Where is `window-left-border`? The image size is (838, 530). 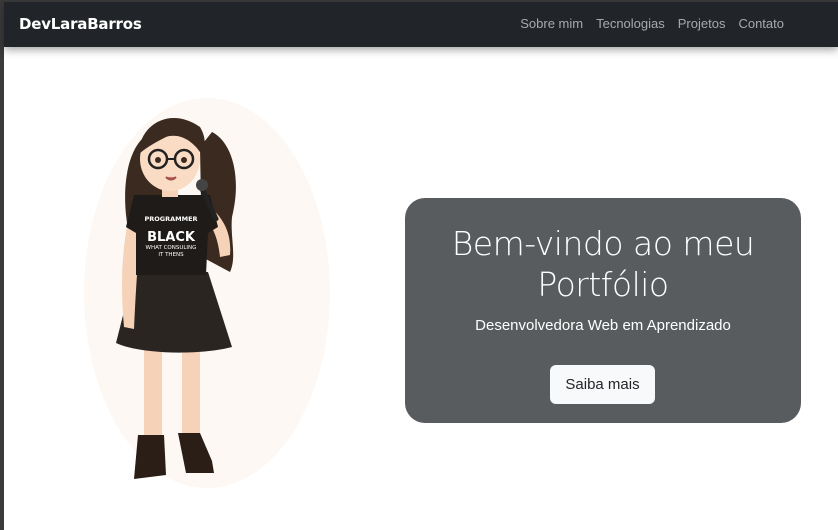 window-left-border is located at coordinates (2, 265).